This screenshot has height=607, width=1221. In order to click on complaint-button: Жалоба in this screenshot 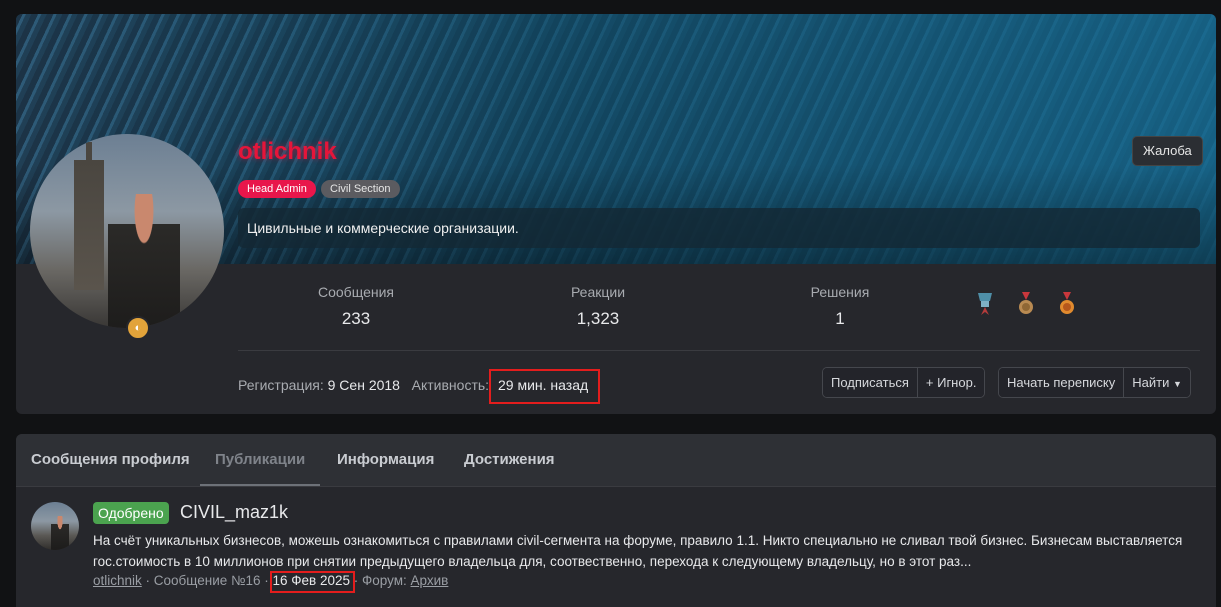, I will do `click(1167, 151)`.